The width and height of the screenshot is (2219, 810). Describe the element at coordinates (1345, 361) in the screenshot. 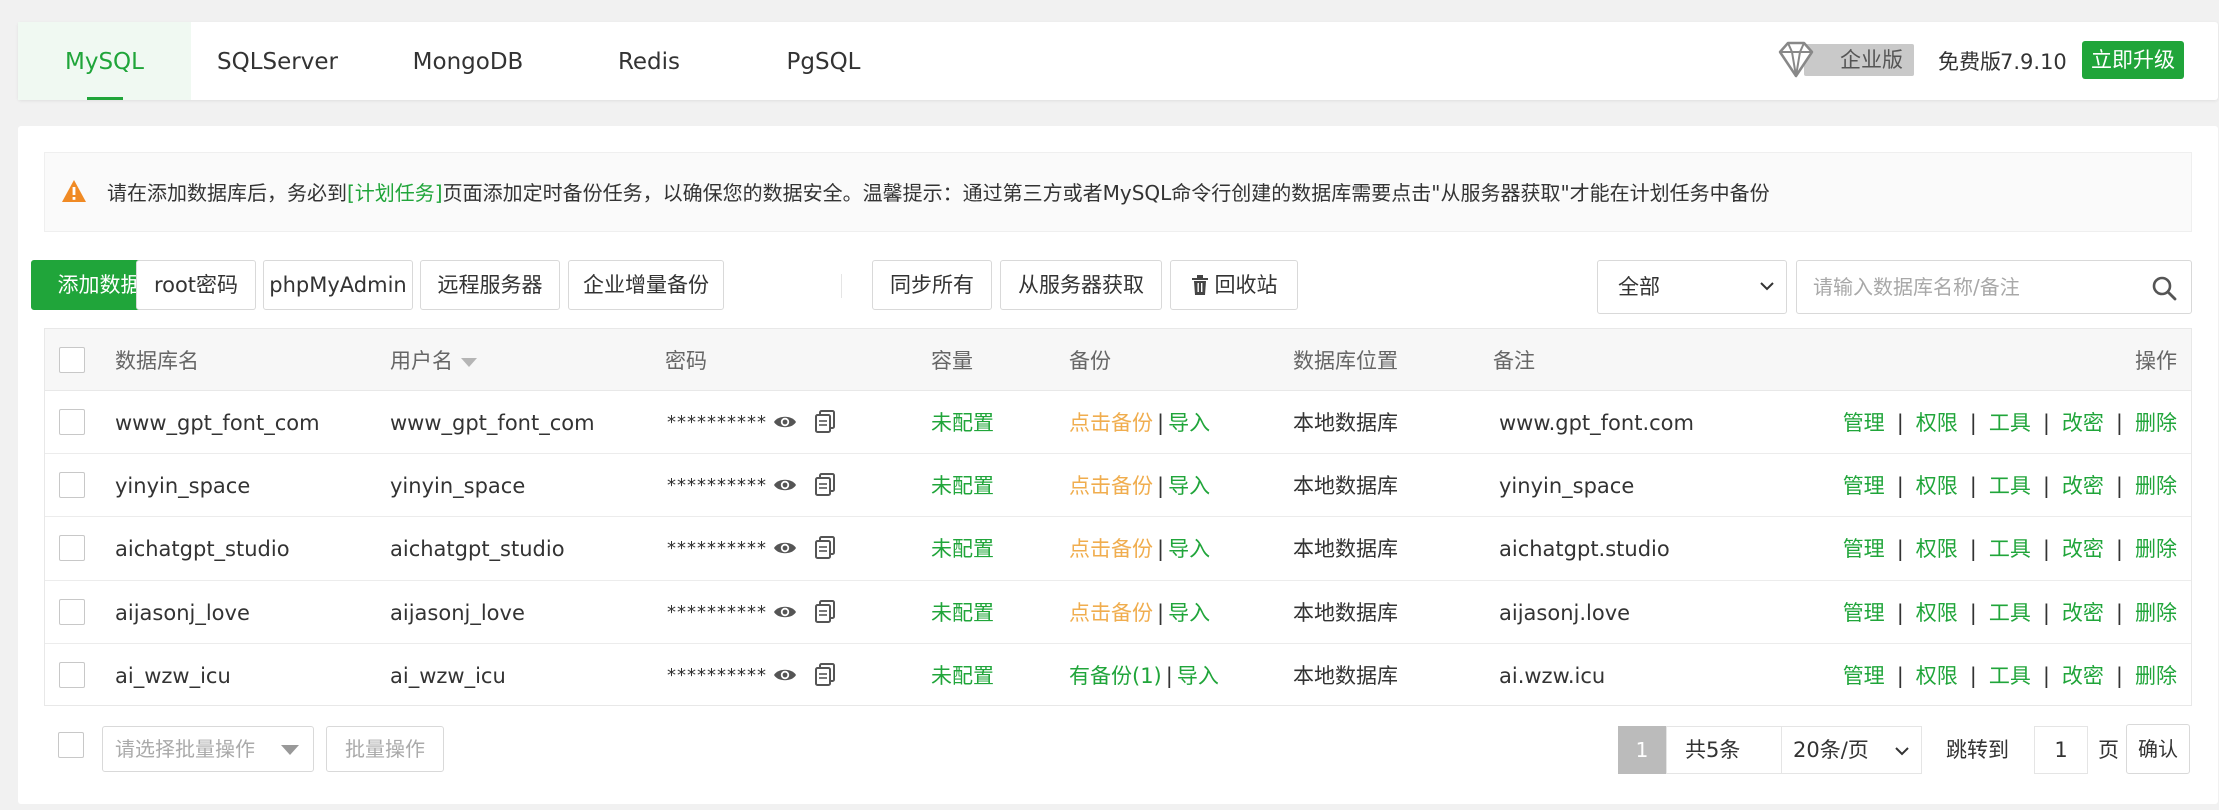

I see `header-location: 数据库位置` at that location.